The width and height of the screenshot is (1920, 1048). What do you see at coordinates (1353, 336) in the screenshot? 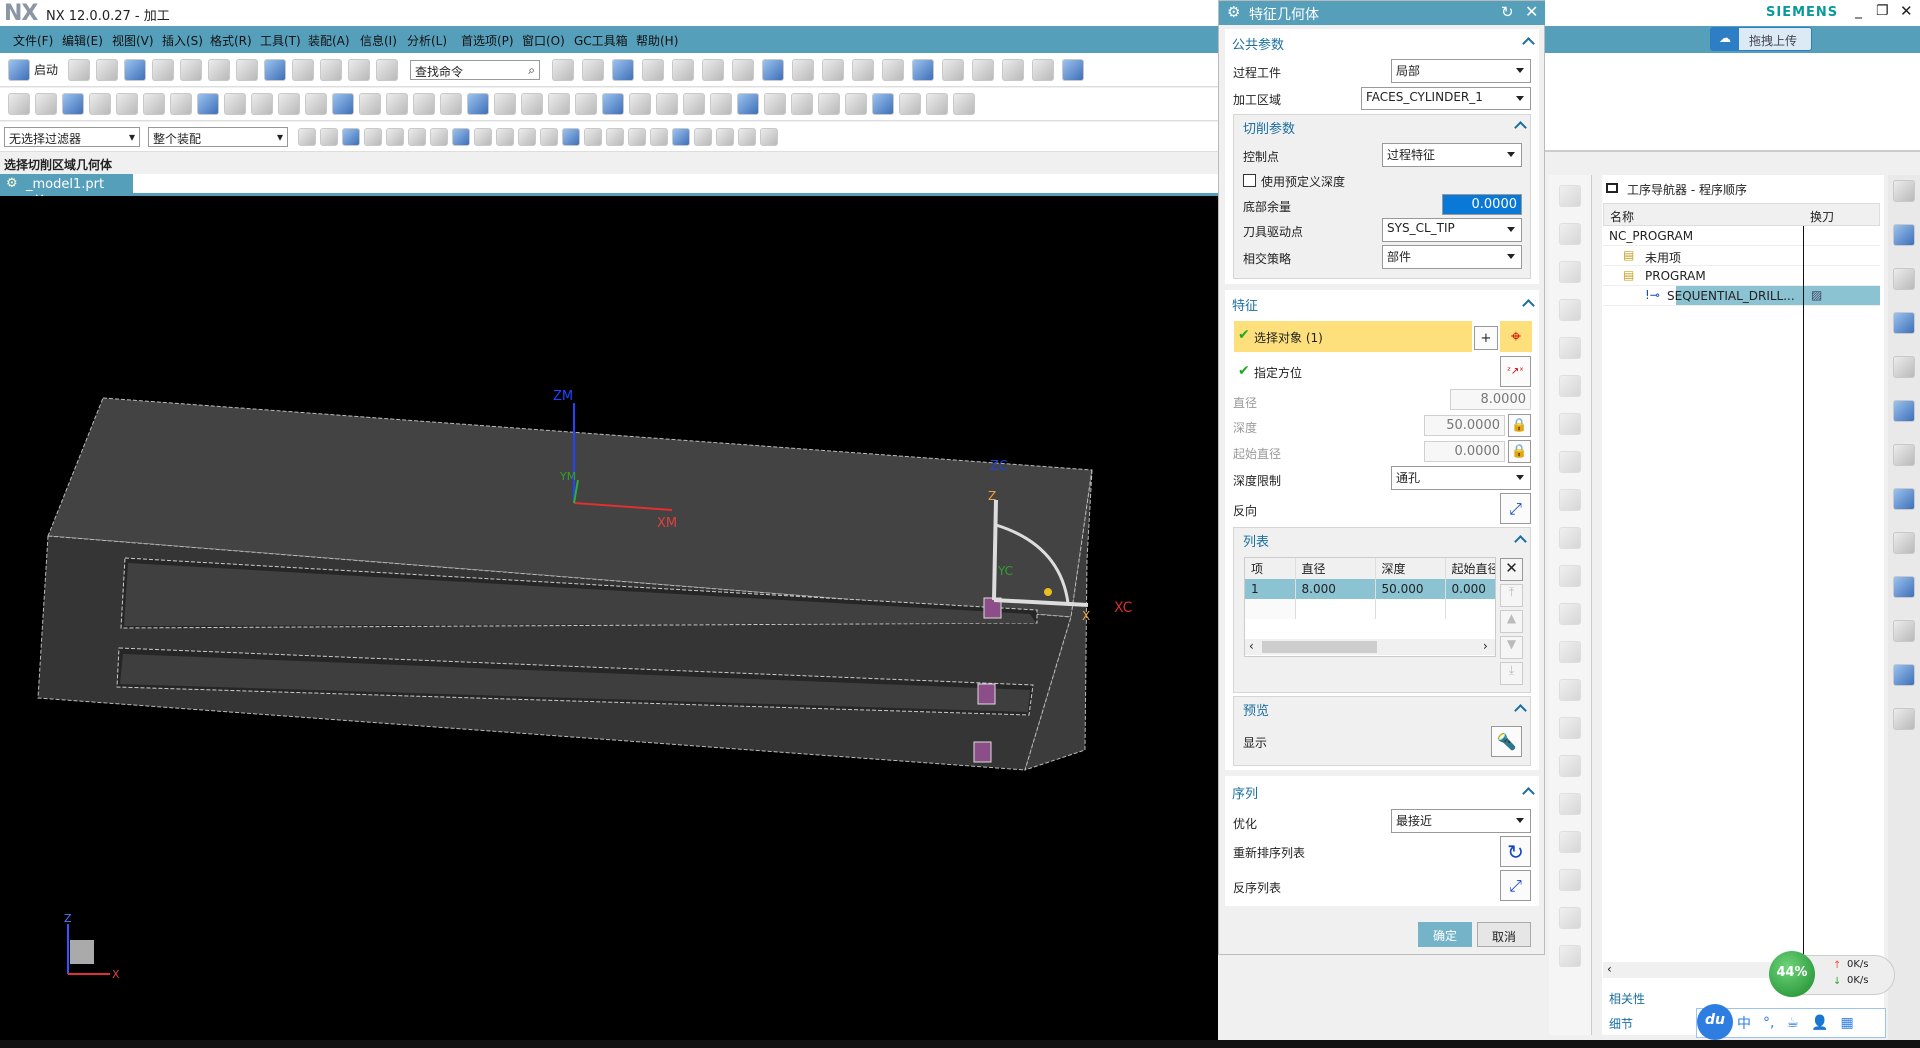
I see `select-object-row: ✔ 选择对象 (1)` at bounding box center [1353, 336].